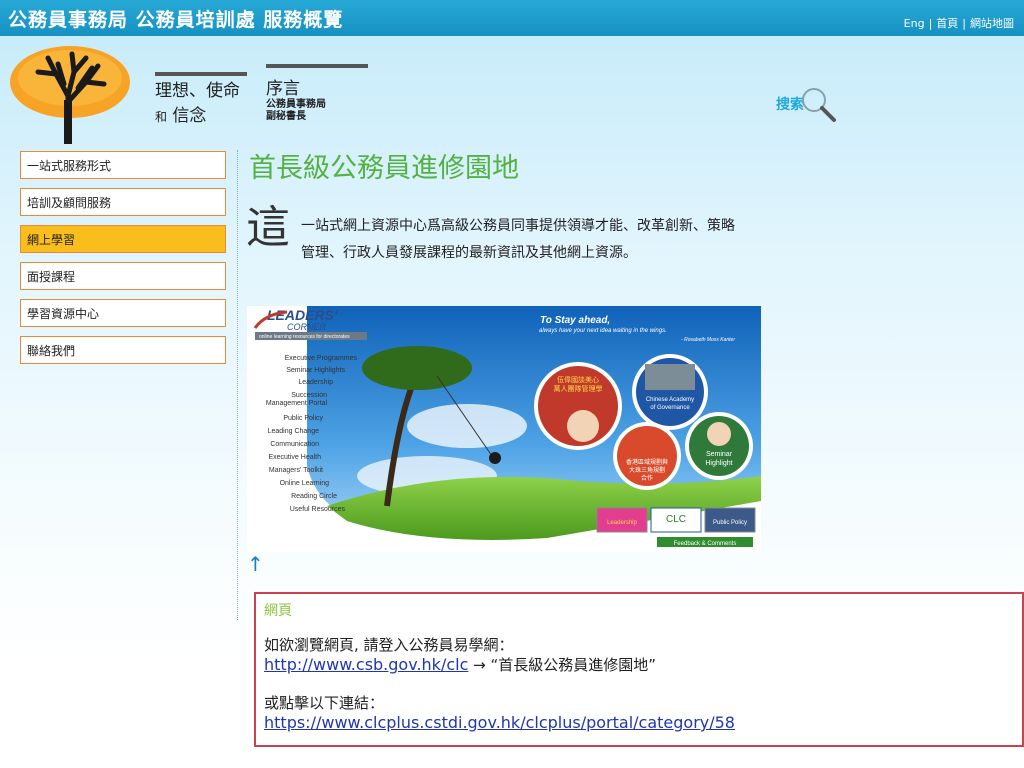 The width and height of the screenshot is (1024, 768). I want to click on svg-text: Public Policy, so click(730, 523).